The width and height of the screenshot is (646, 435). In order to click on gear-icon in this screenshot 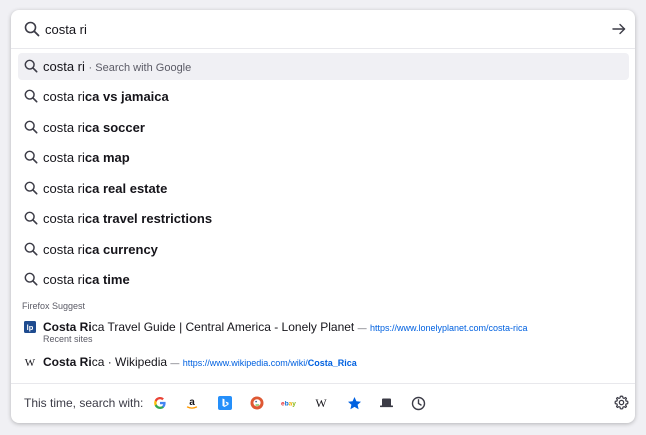, I will do `click(621, 402)`.